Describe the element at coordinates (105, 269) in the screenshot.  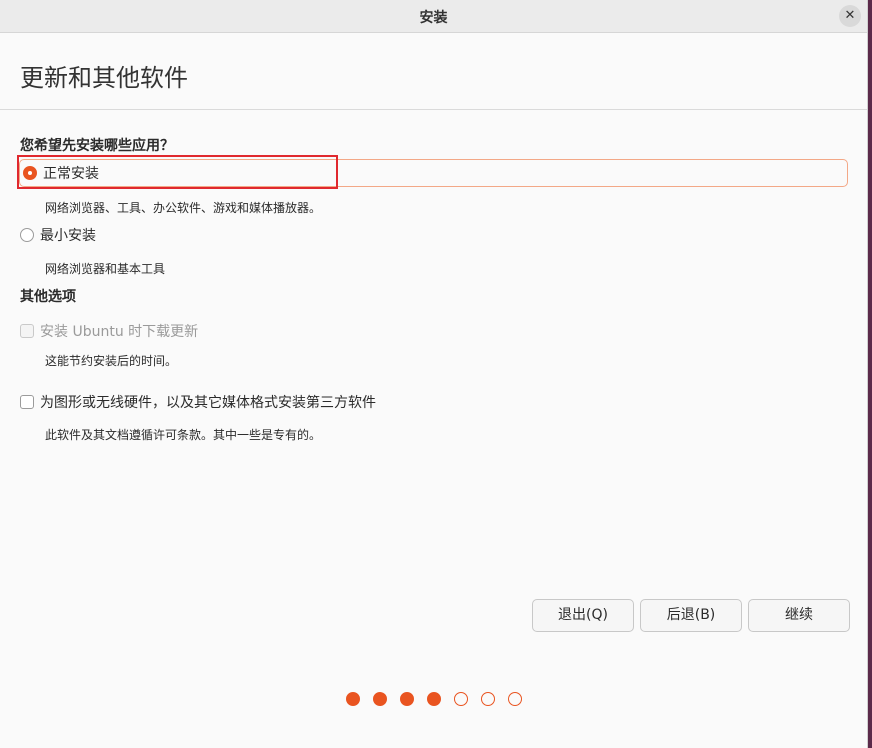
I see `minimal-install-description: 网络浏览器和基本工具` at that location.